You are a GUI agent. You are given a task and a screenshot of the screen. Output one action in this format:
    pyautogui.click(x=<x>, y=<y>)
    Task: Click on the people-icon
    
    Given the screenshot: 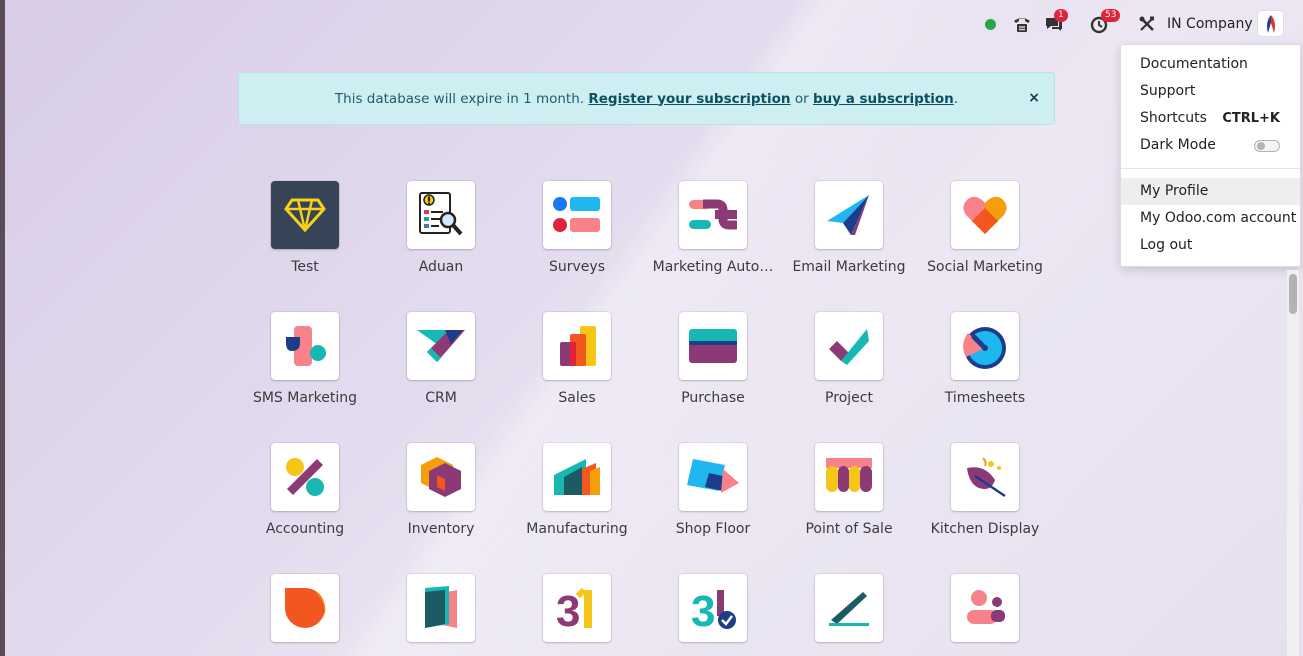 What is the action you would take?
    pyautogui.click(x=986, y=607)
    